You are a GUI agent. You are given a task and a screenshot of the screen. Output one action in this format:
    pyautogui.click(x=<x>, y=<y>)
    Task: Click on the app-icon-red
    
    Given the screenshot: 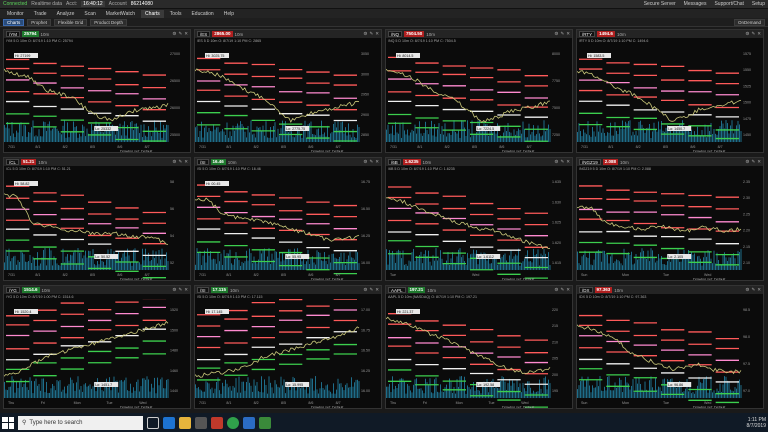 What is the action you would take?
    pyautogui.click(x=217, y=422)
    